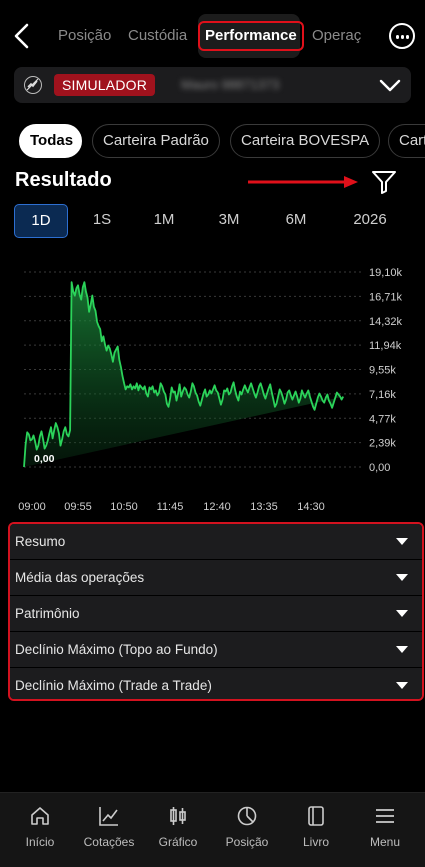  I want to click on tabs-bar: Posição Custódia Performance Operaç, so click(211, 36).